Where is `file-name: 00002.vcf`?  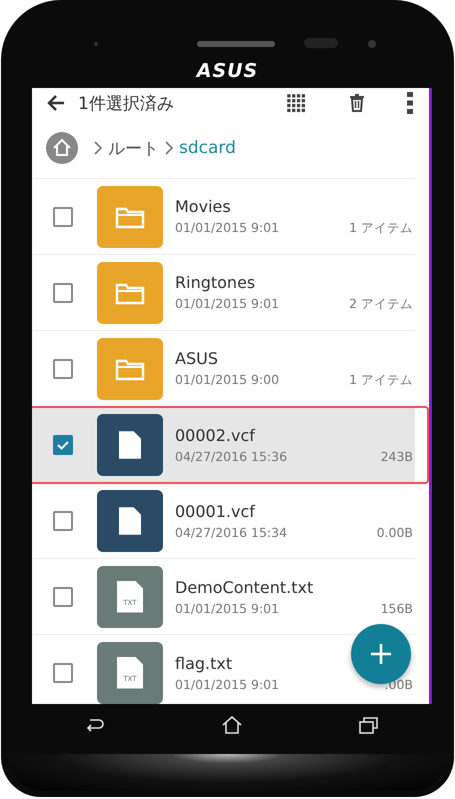
file-name: 00002.vcf is located at coordinates (215, 435).